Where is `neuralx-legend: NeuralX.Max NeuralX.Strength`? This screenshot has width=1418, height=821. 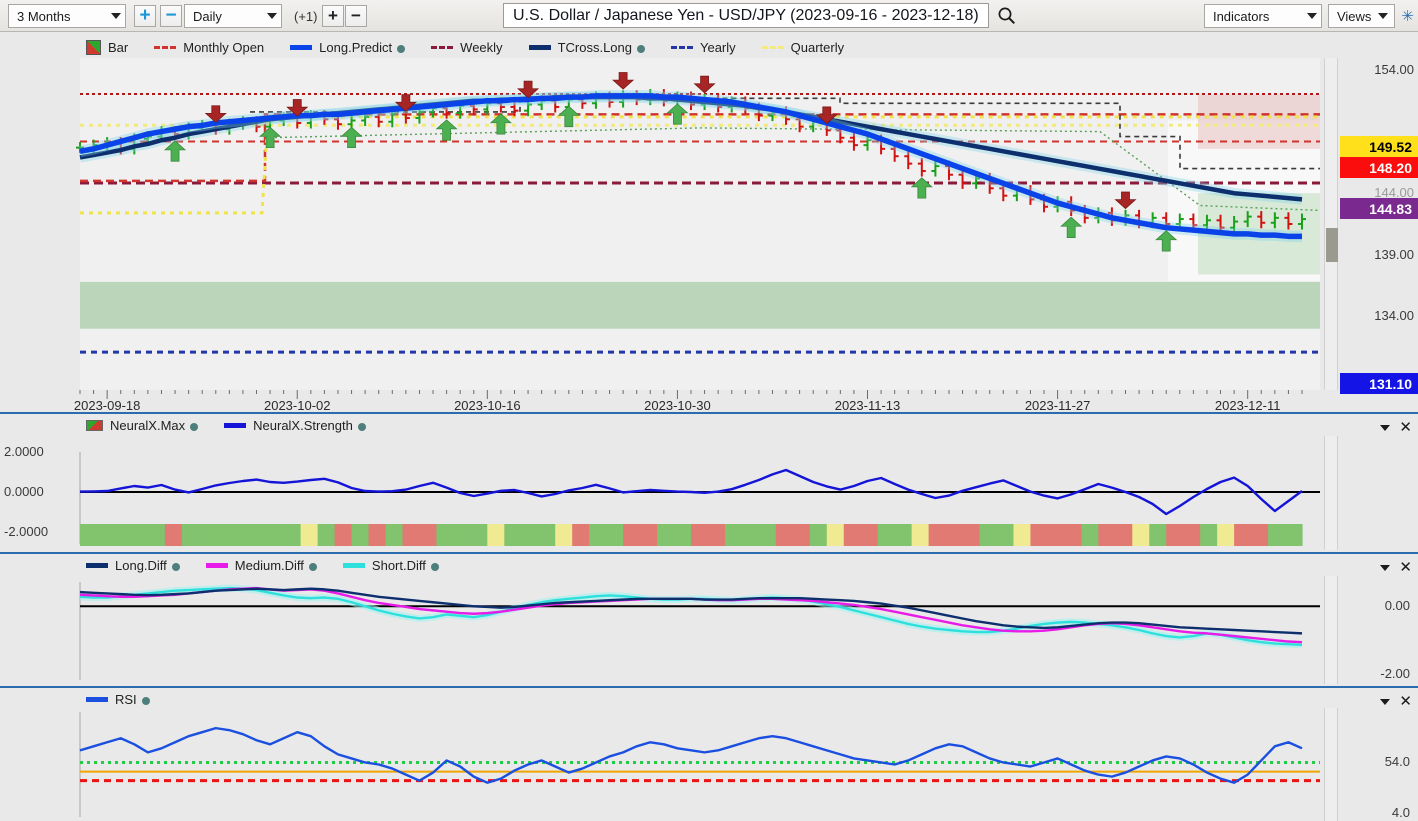
neuralx-legend: NeuralX.Max NeuralX.Strength is located at coordinates (239, 425).